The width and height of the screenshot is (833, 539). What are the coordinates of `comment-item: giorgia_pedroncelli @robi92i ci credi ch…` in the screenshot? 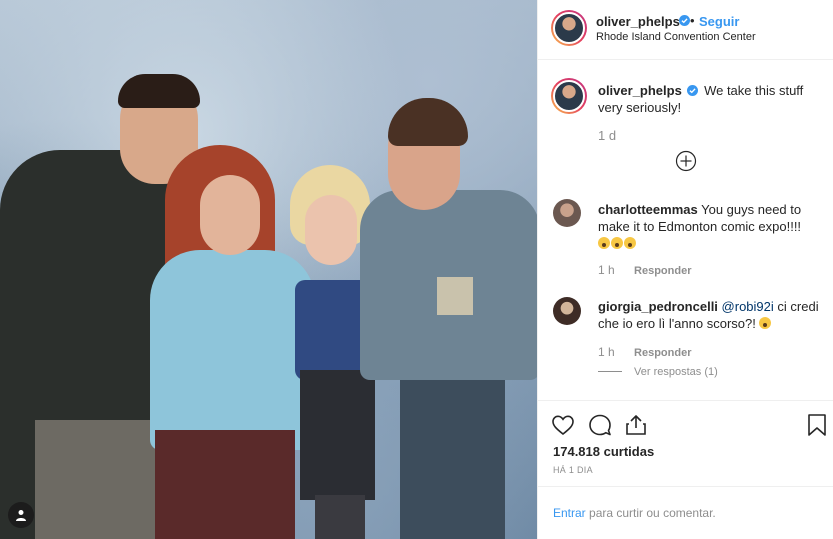 It's located at (709, 315).